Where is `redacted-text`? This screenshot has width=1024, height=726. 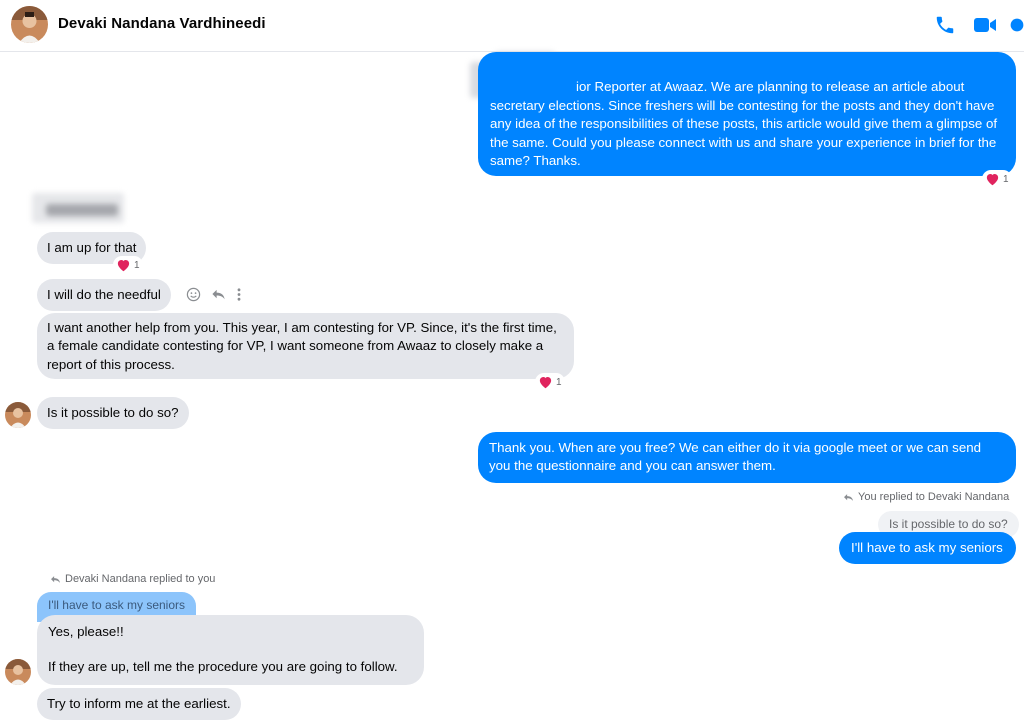 redacted-text is located at coordinates (82, 210).